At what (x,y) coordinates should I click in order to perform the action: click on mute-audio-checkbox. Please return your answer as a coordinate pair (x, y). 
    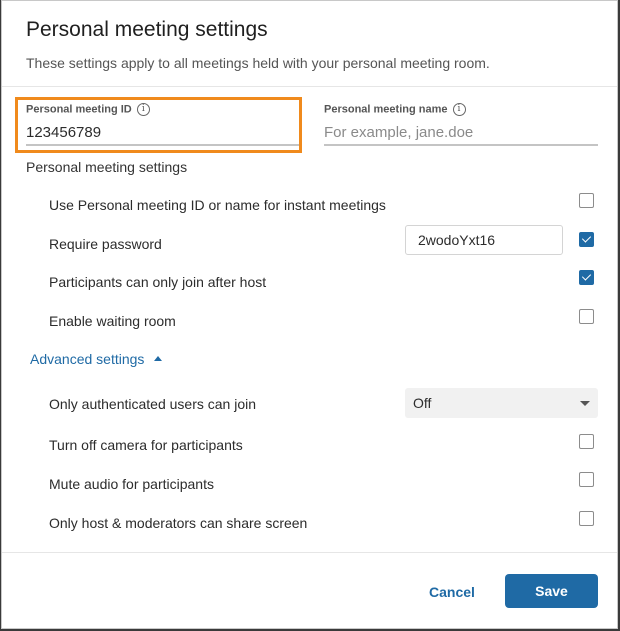
    Looking at the image, I should click on (586, 479).